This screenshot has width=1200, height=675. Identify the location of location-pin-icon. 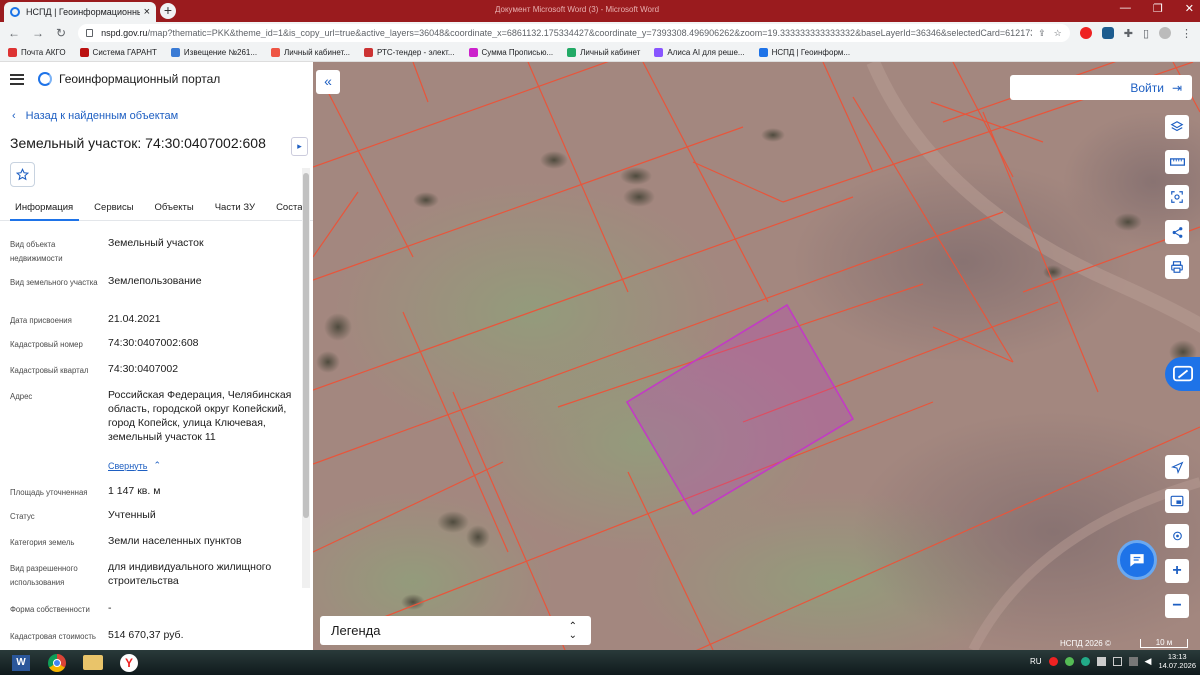
(1177, 535).